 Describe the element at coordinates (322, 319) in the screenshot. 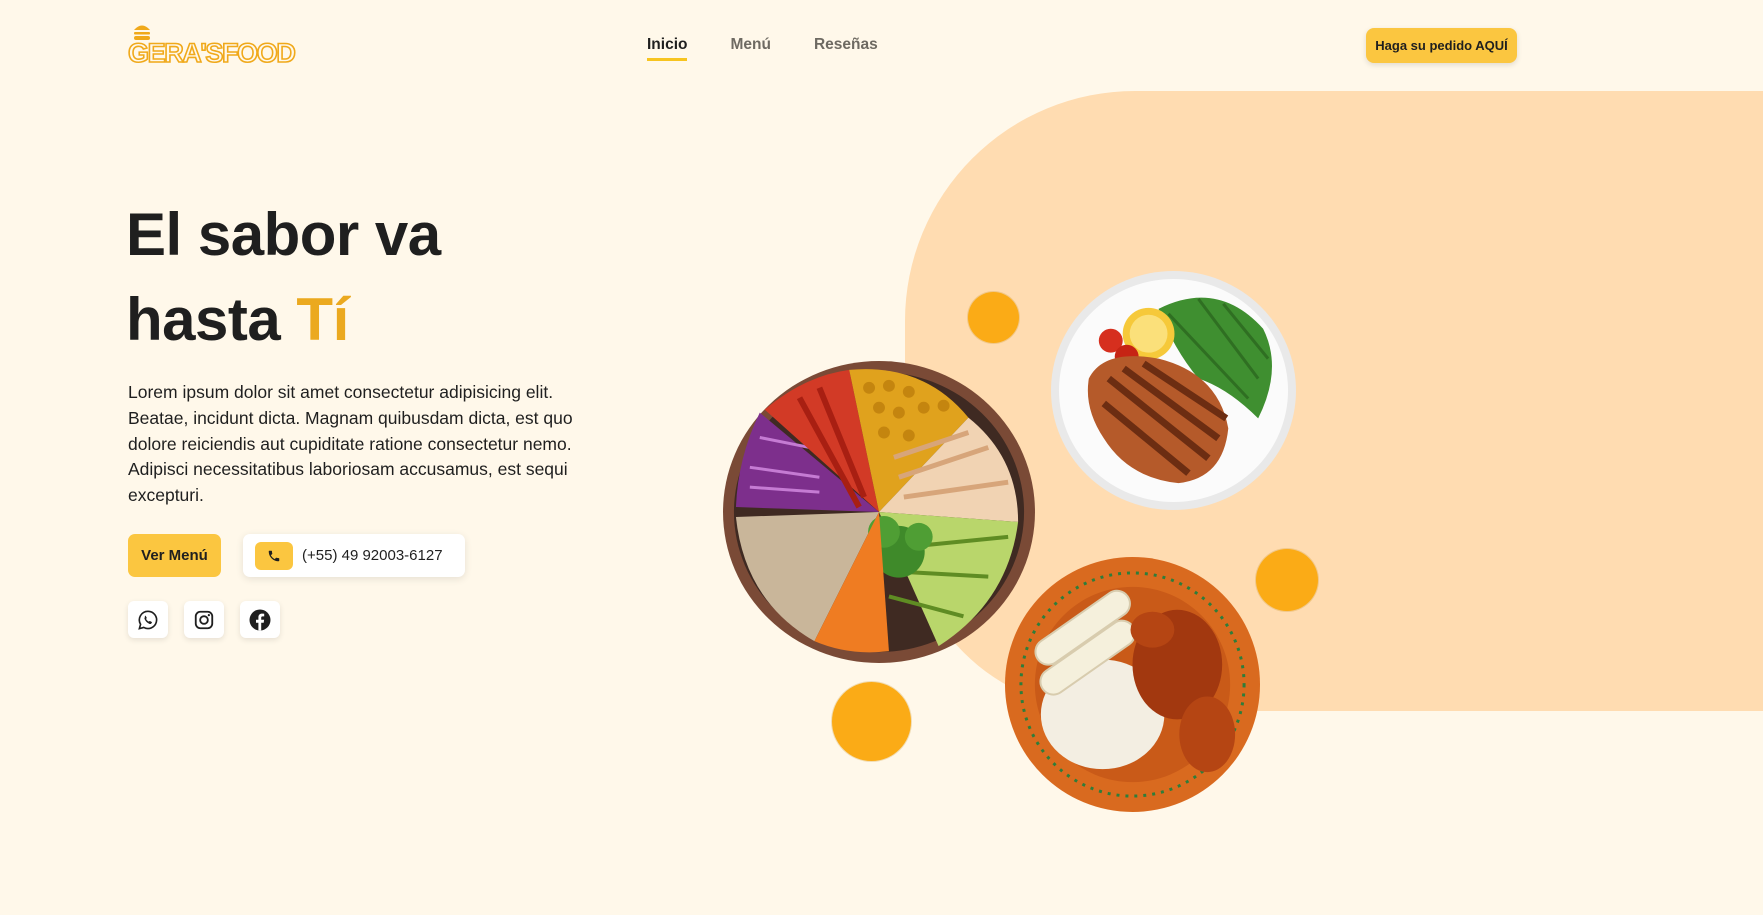

I see `hero-title-accent: Tí` at that location.